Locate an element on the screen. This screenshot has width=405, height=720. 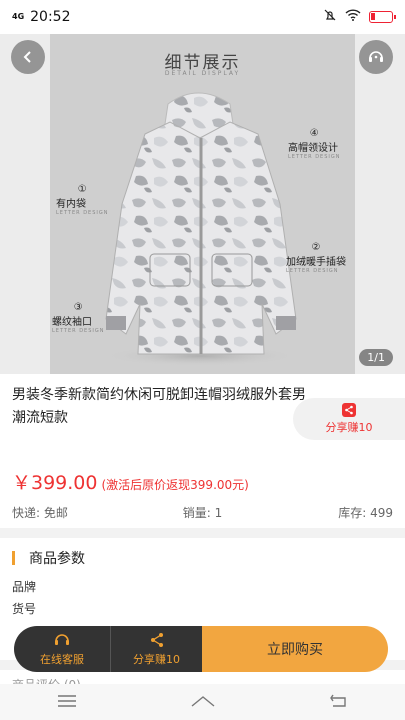
status-bar: 4G 20:52 is located at coordinates (202, 17).